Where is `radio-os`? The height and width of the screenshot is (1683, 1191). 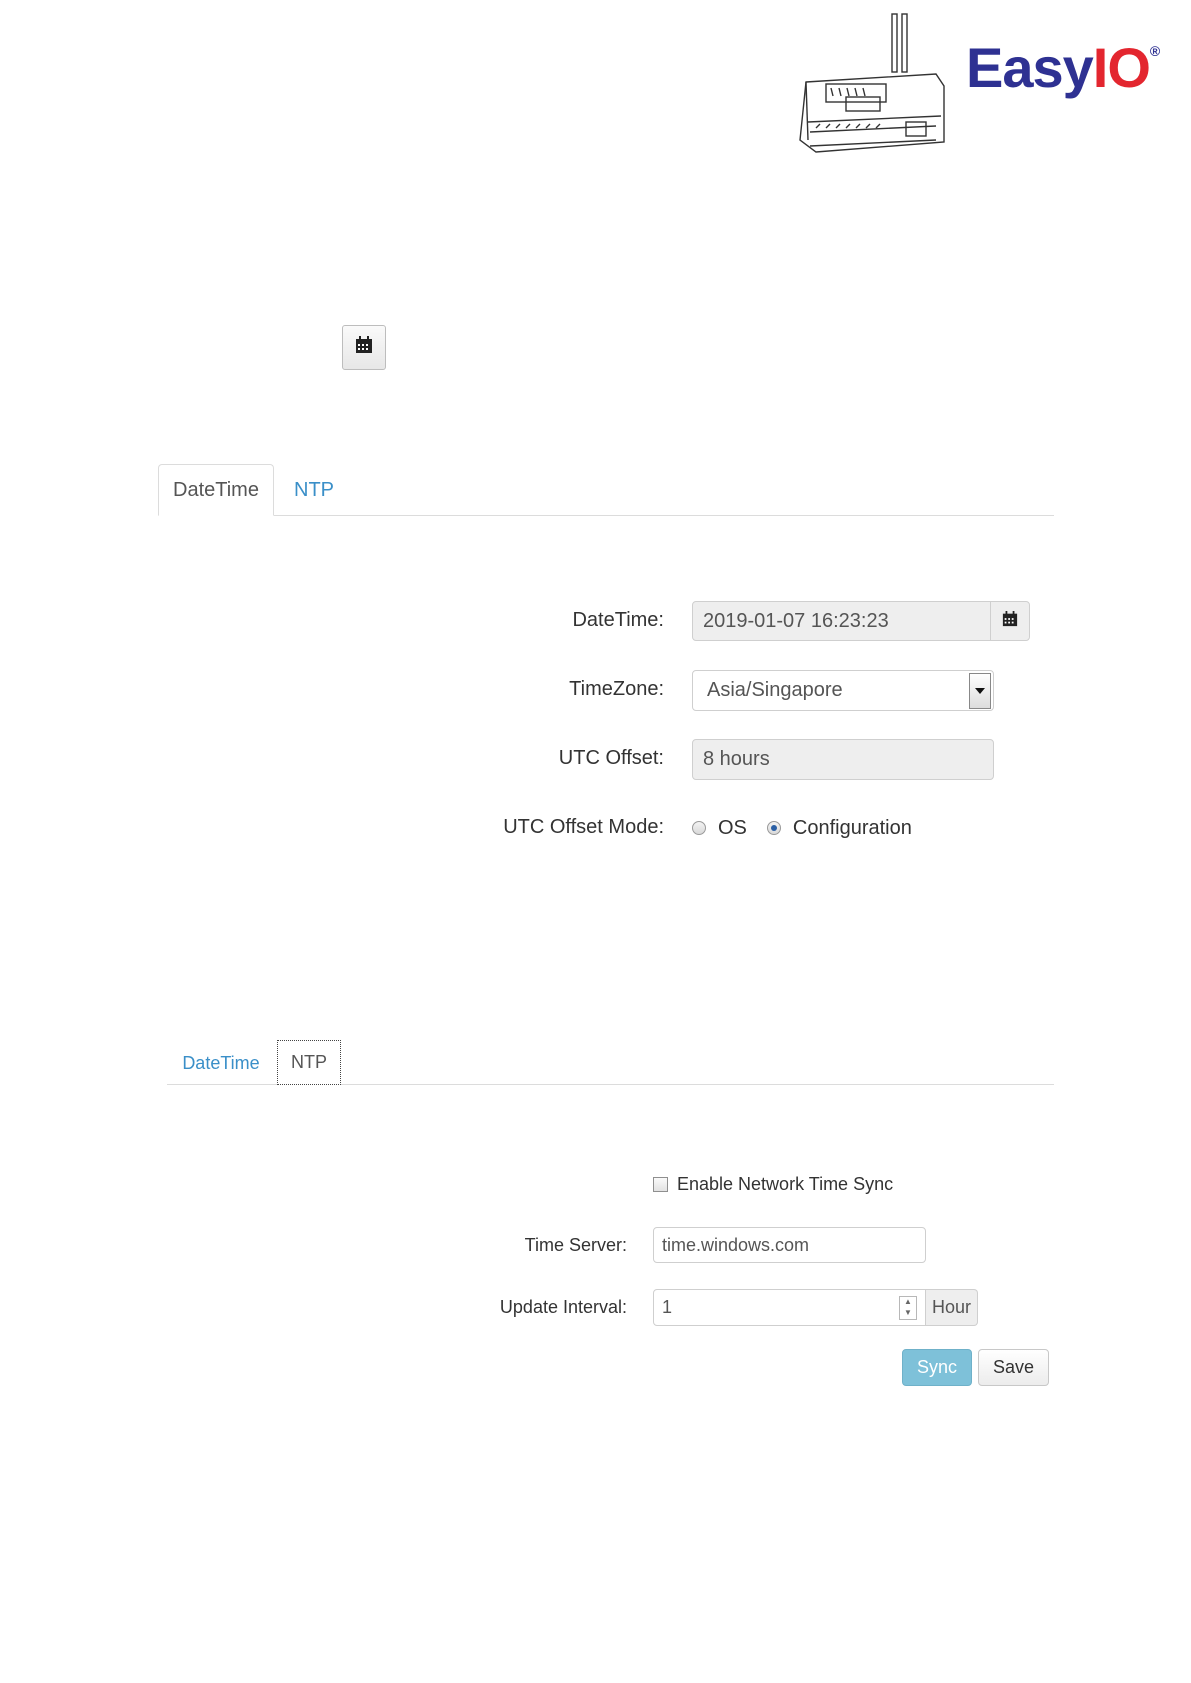 radio-os is located at coordinates (699, 828).